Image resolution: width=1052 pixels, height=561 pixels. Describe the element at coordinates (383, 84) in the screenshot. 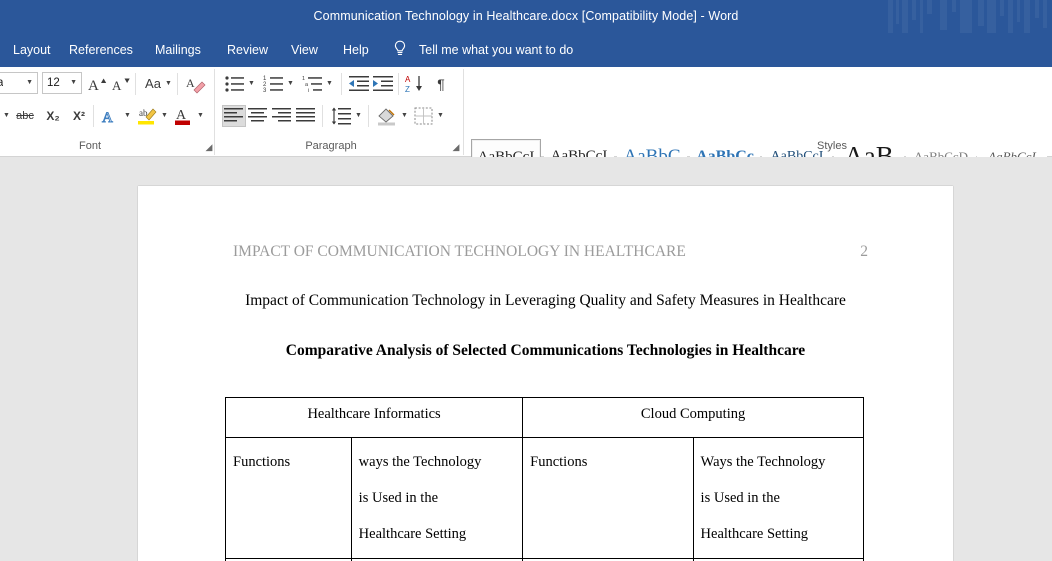

I see `increase-indent-icon` at that location.